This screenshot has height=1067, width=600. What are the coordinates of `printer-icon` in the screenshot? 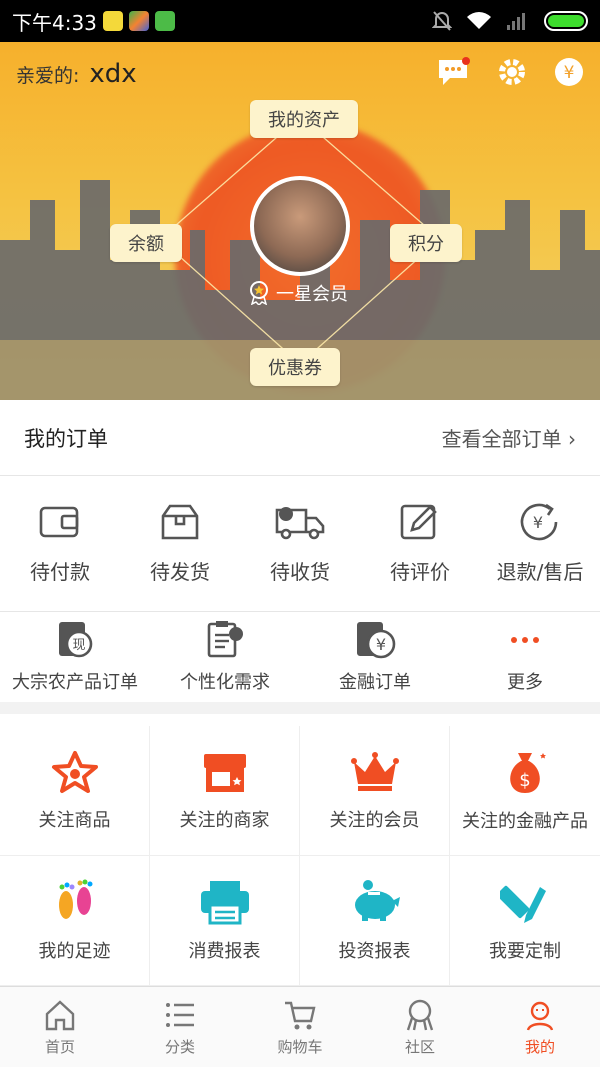 It's located at (224, 902).